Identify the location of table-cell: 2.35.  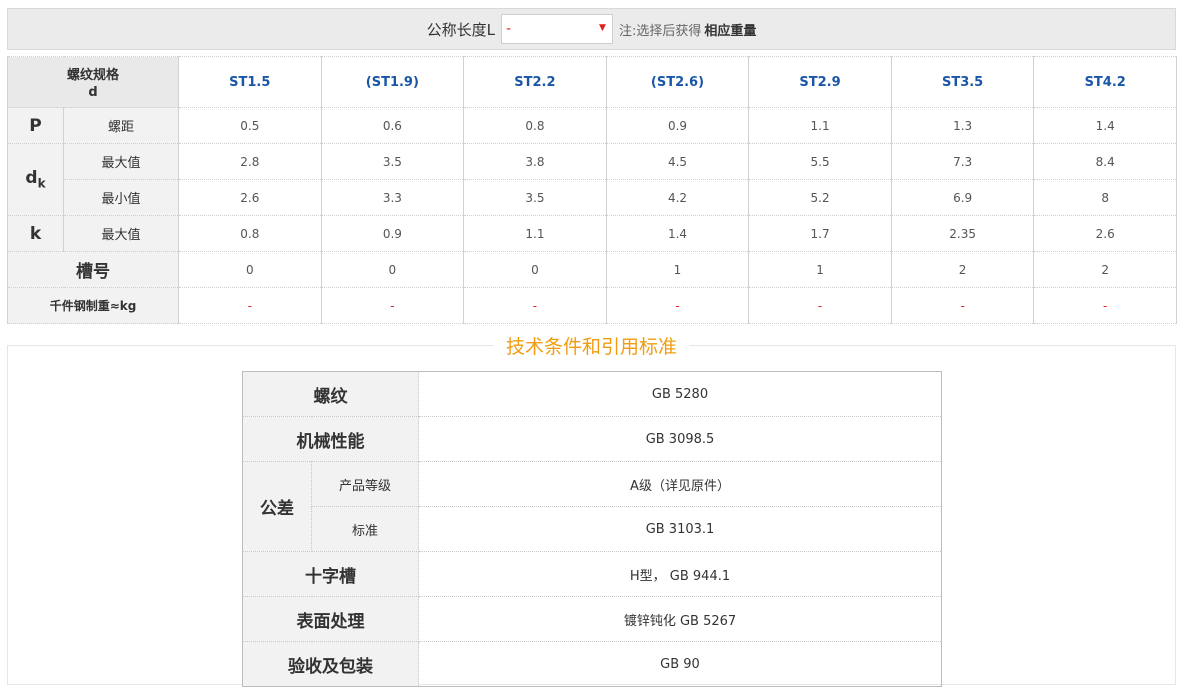
(962, 233).